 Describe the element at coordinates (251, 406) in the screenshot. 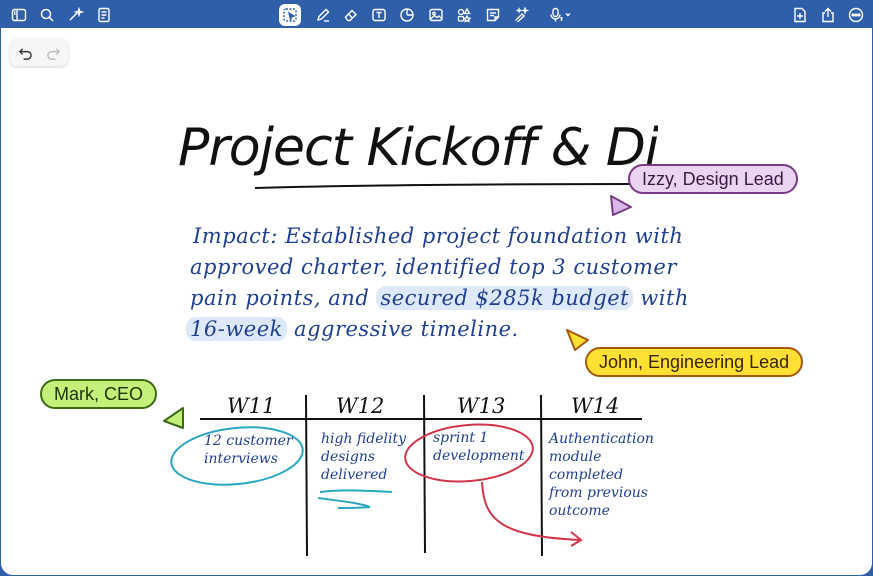

I see `column-header-w11: W11` at that location.